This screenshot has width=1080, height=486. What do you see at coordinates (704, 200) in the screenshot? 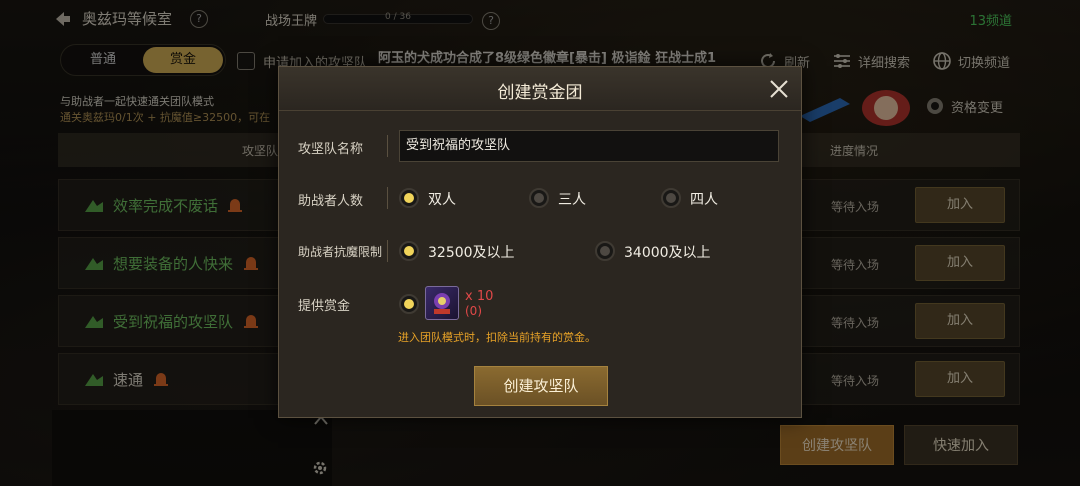
I see `helper-count-4-label: 四人` at bounding box center [704, 200].